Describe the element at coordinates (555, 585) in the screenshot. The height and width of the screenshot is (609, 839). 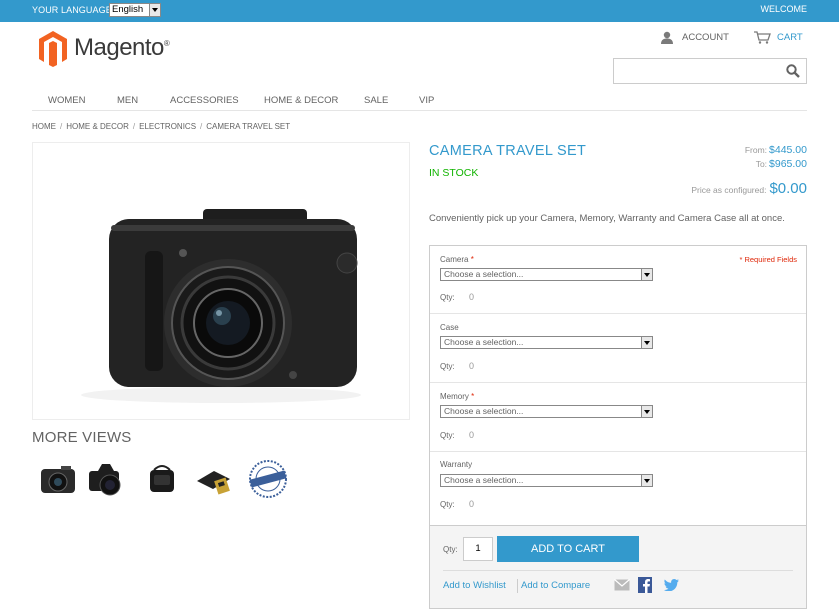
I see `add-to-compare-link: Add to Compare` at that location.